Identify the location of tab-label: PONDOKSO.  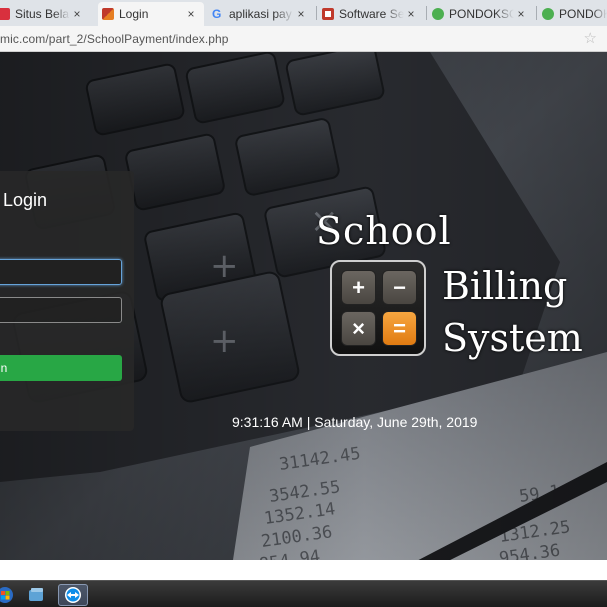
(481, 14).